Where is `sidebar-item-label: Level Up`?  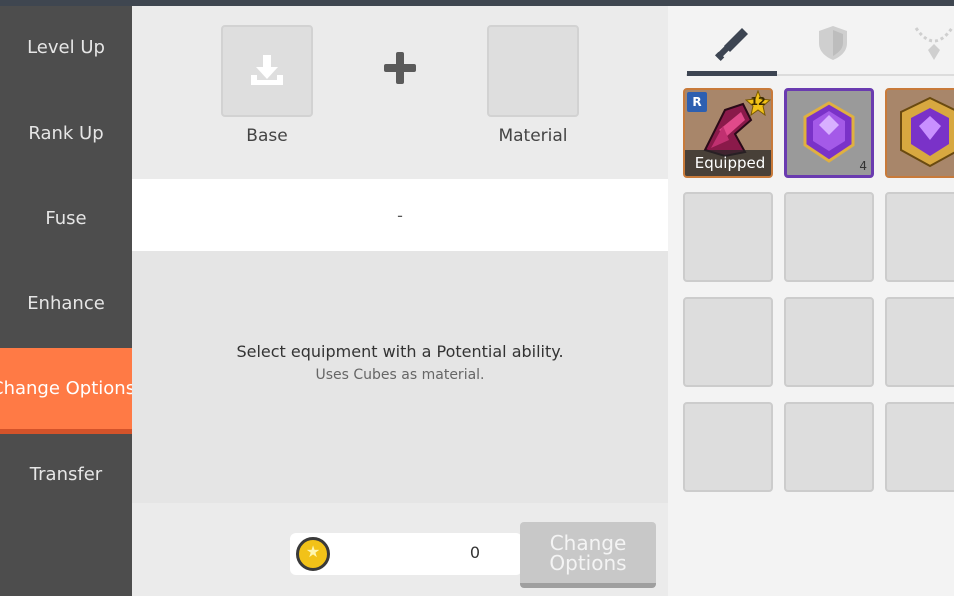 sidebar-item-label: Level Up is located at coordinates (66, 47).